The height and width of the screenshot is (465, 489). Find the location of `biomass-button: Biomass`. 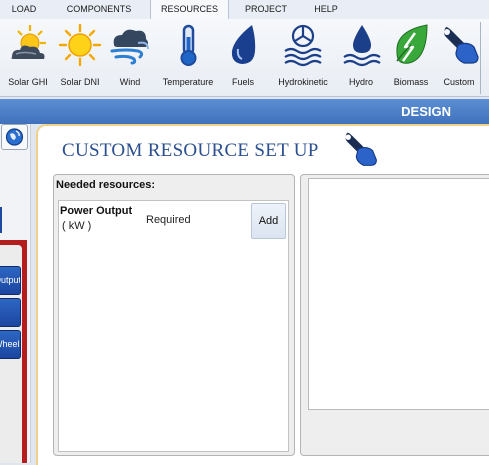

biomass-button: Biomass is located at coordinates (411, 55).